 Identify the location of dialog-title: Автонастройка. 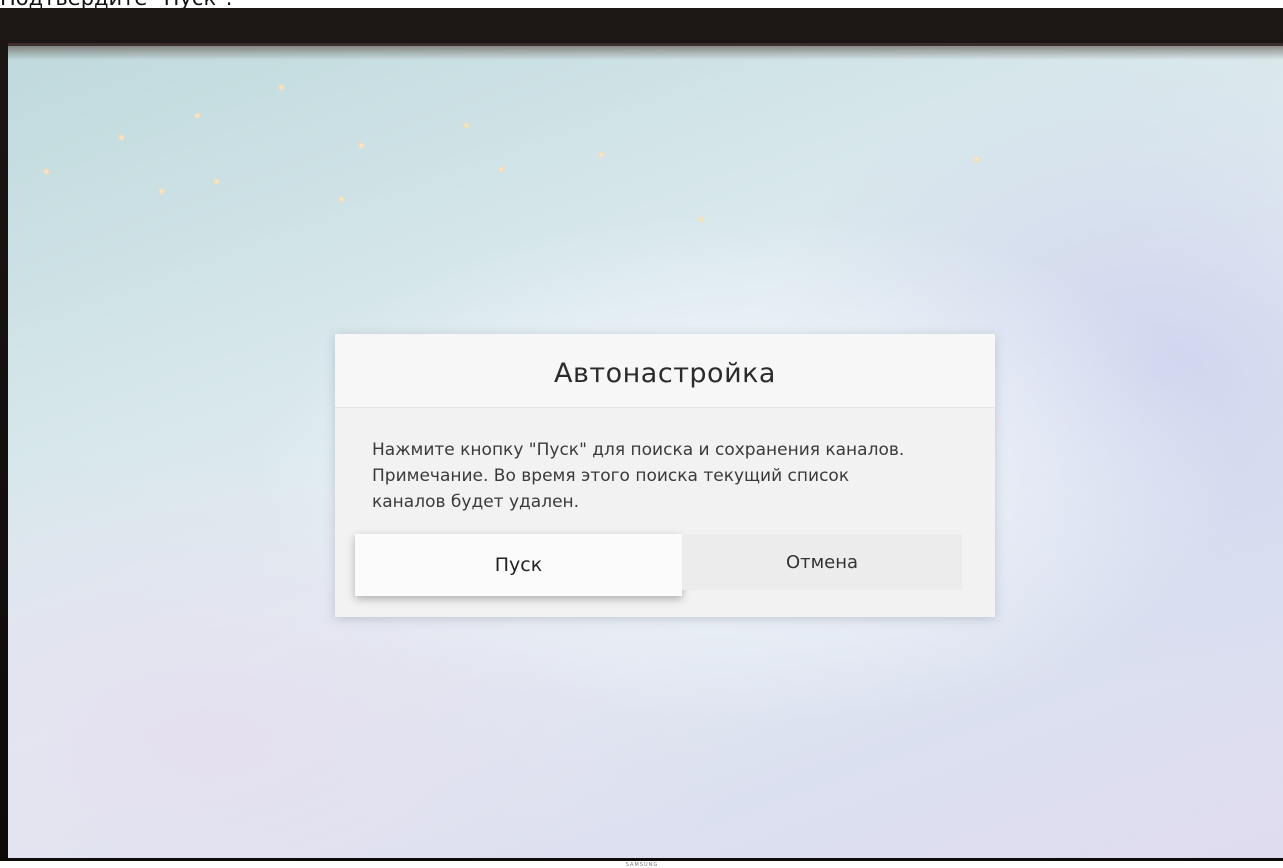
(665, 373).